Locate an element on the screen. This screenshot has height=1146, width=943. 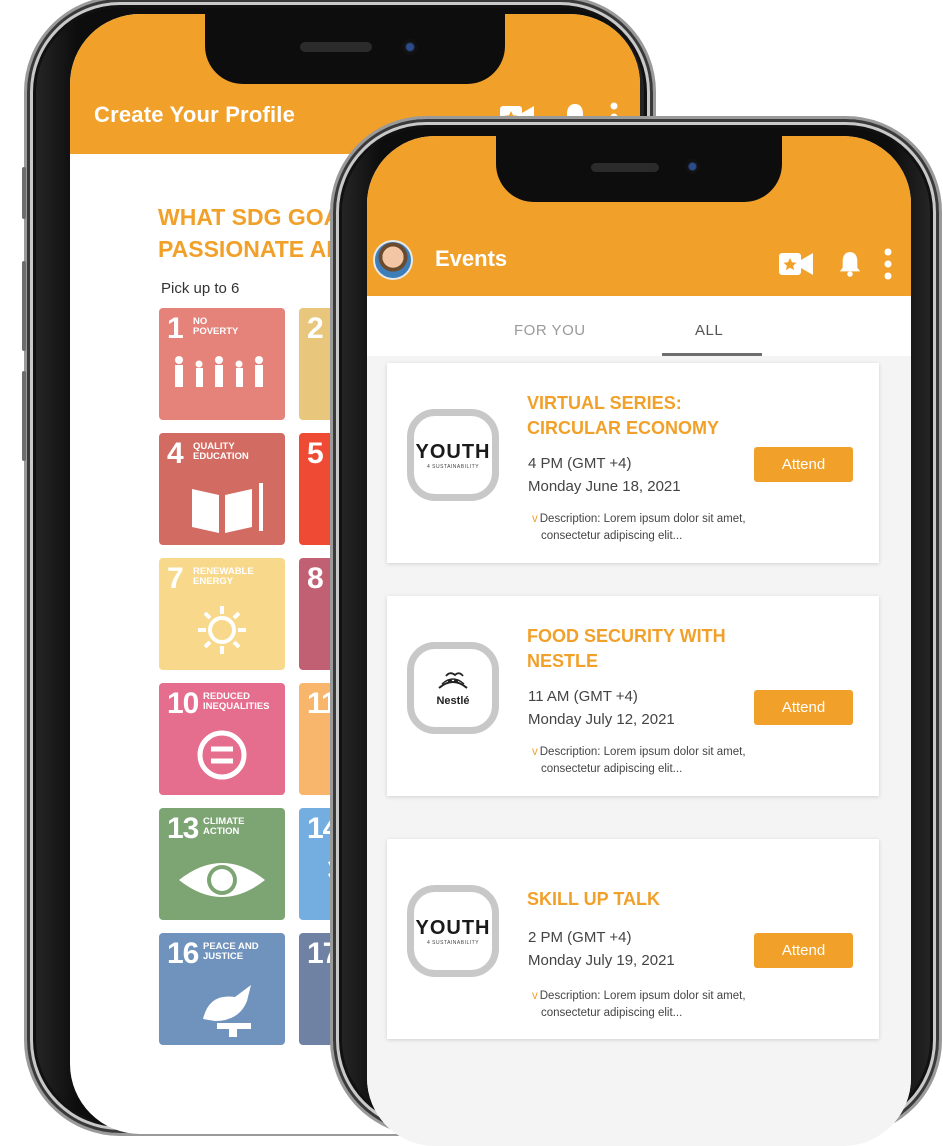
event-date: Monday June 18, 2021 is located at coordinates (604, 486).